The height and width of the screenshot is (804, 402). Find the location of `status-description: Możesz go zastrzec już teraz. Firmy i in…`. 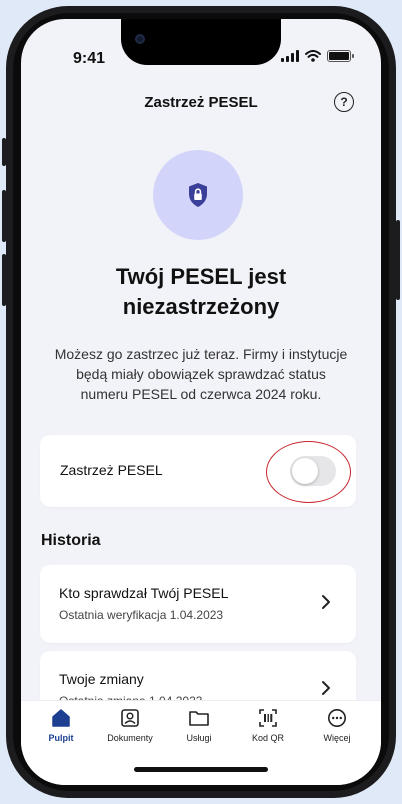

status-description: Możesz go zastrzec już teraz. Firmy i in… is located at coordinates (201, 374).